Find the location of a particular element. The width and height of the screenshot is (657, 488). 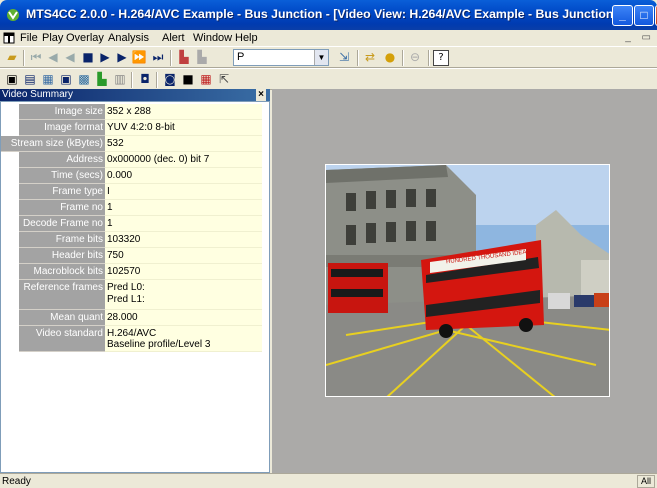

fast-forward-icon: ⏩ is located at coordinates (139, 58).